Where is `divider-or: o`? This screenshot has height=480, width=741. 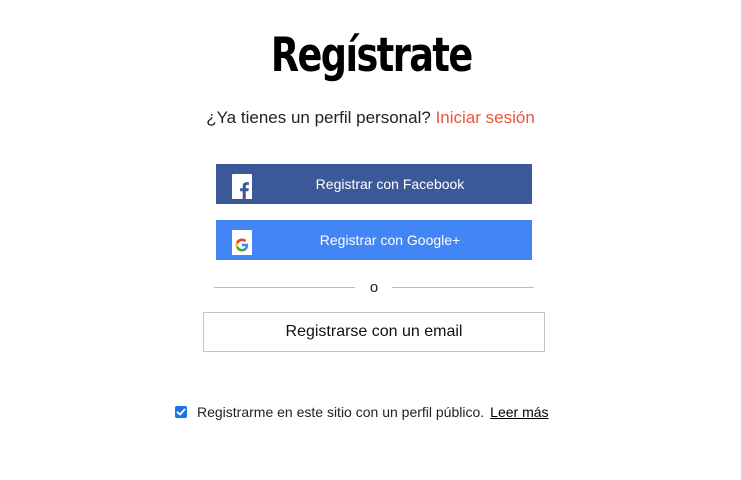
divider-or: o is located at coordinates (374, 287).